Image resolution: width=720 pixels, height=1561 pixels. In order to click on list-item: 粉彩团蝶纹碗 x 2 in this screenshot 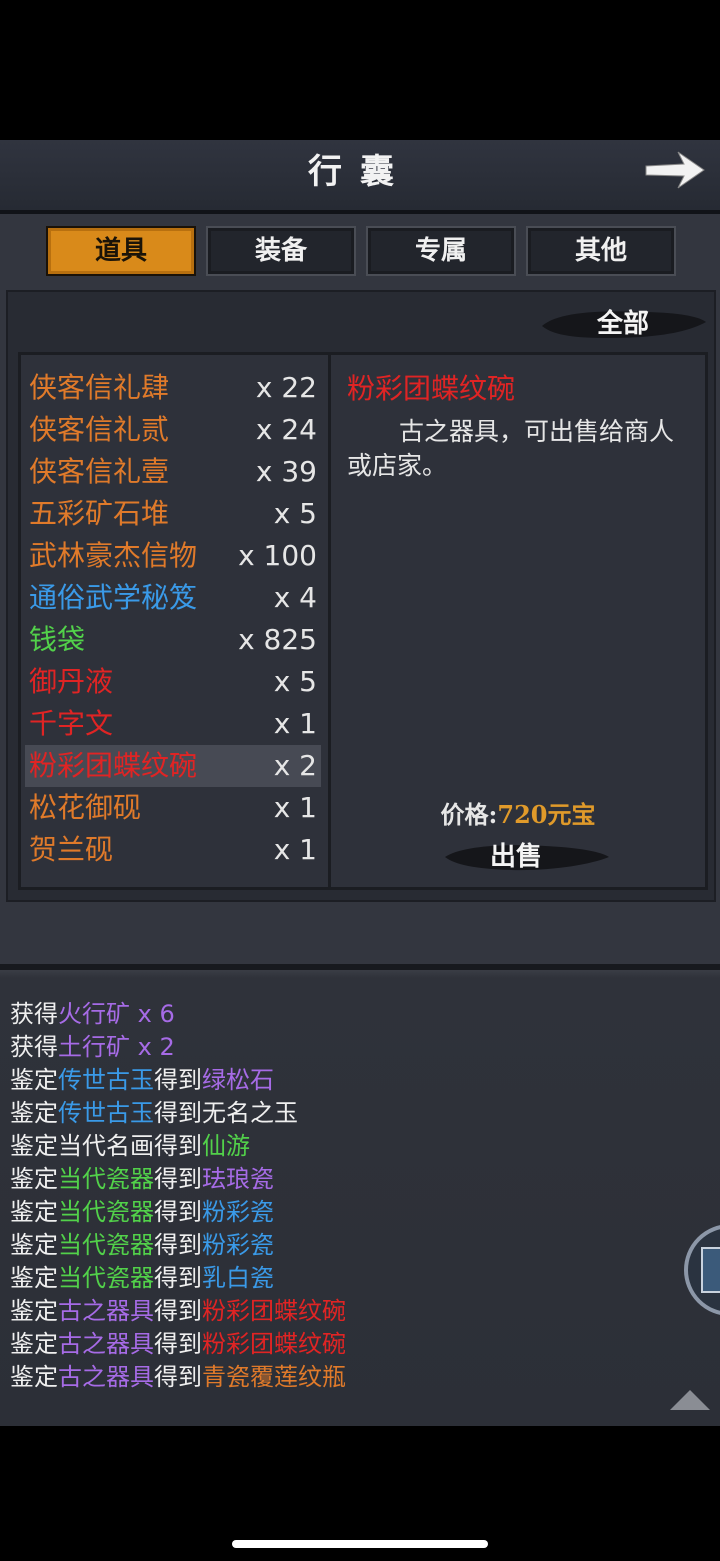, I will do `click(173, 766)`.